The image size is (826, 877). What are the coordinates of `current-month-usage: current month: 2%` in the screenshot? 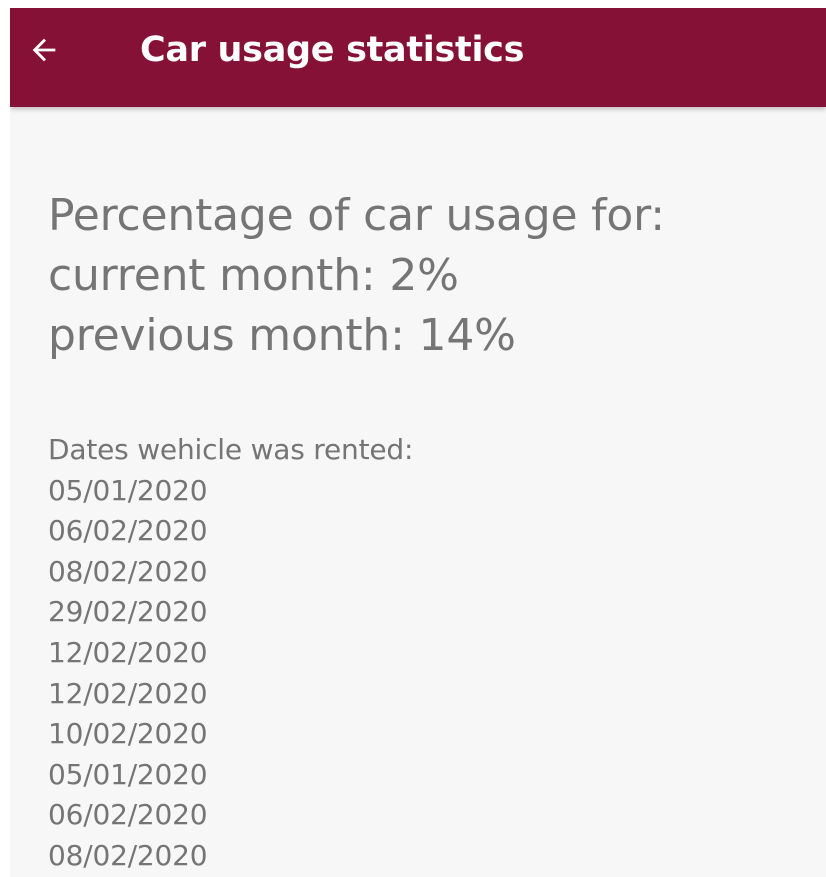 It's located at (253, 275).